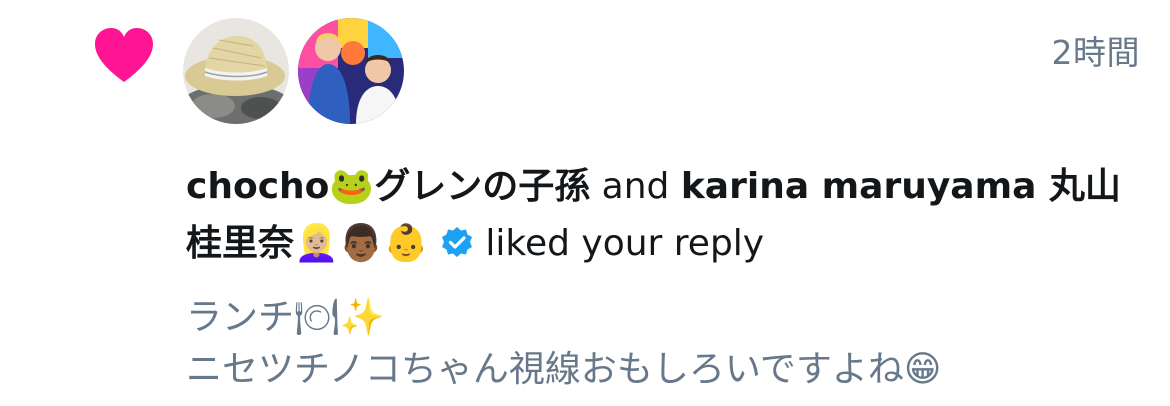 This screenshot has height=406, width=1170. What do you see at coordinates (388, 186) in the screenshot?
I see `user-name-1: chocho🐸グレンの子孫` at bounding box center [388, 186].